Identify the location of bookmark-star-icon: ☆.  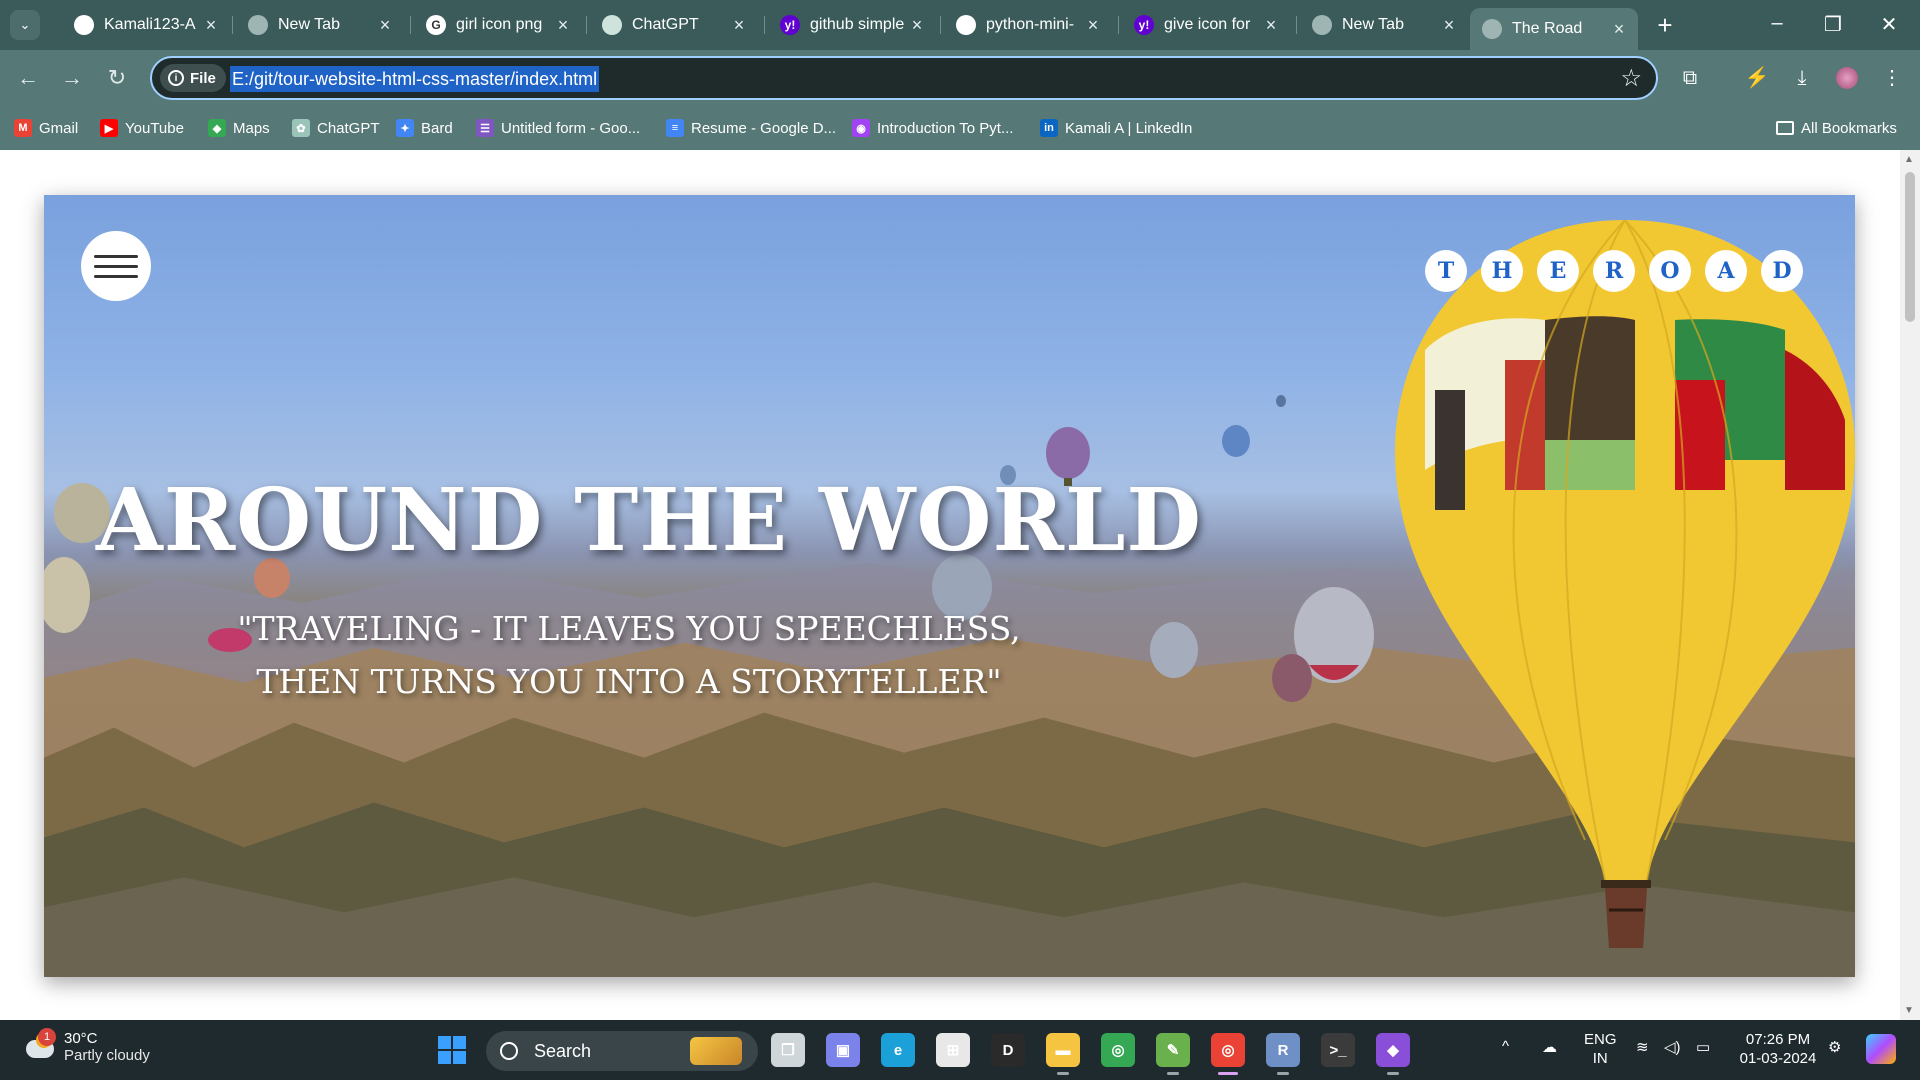
(1631, 78).